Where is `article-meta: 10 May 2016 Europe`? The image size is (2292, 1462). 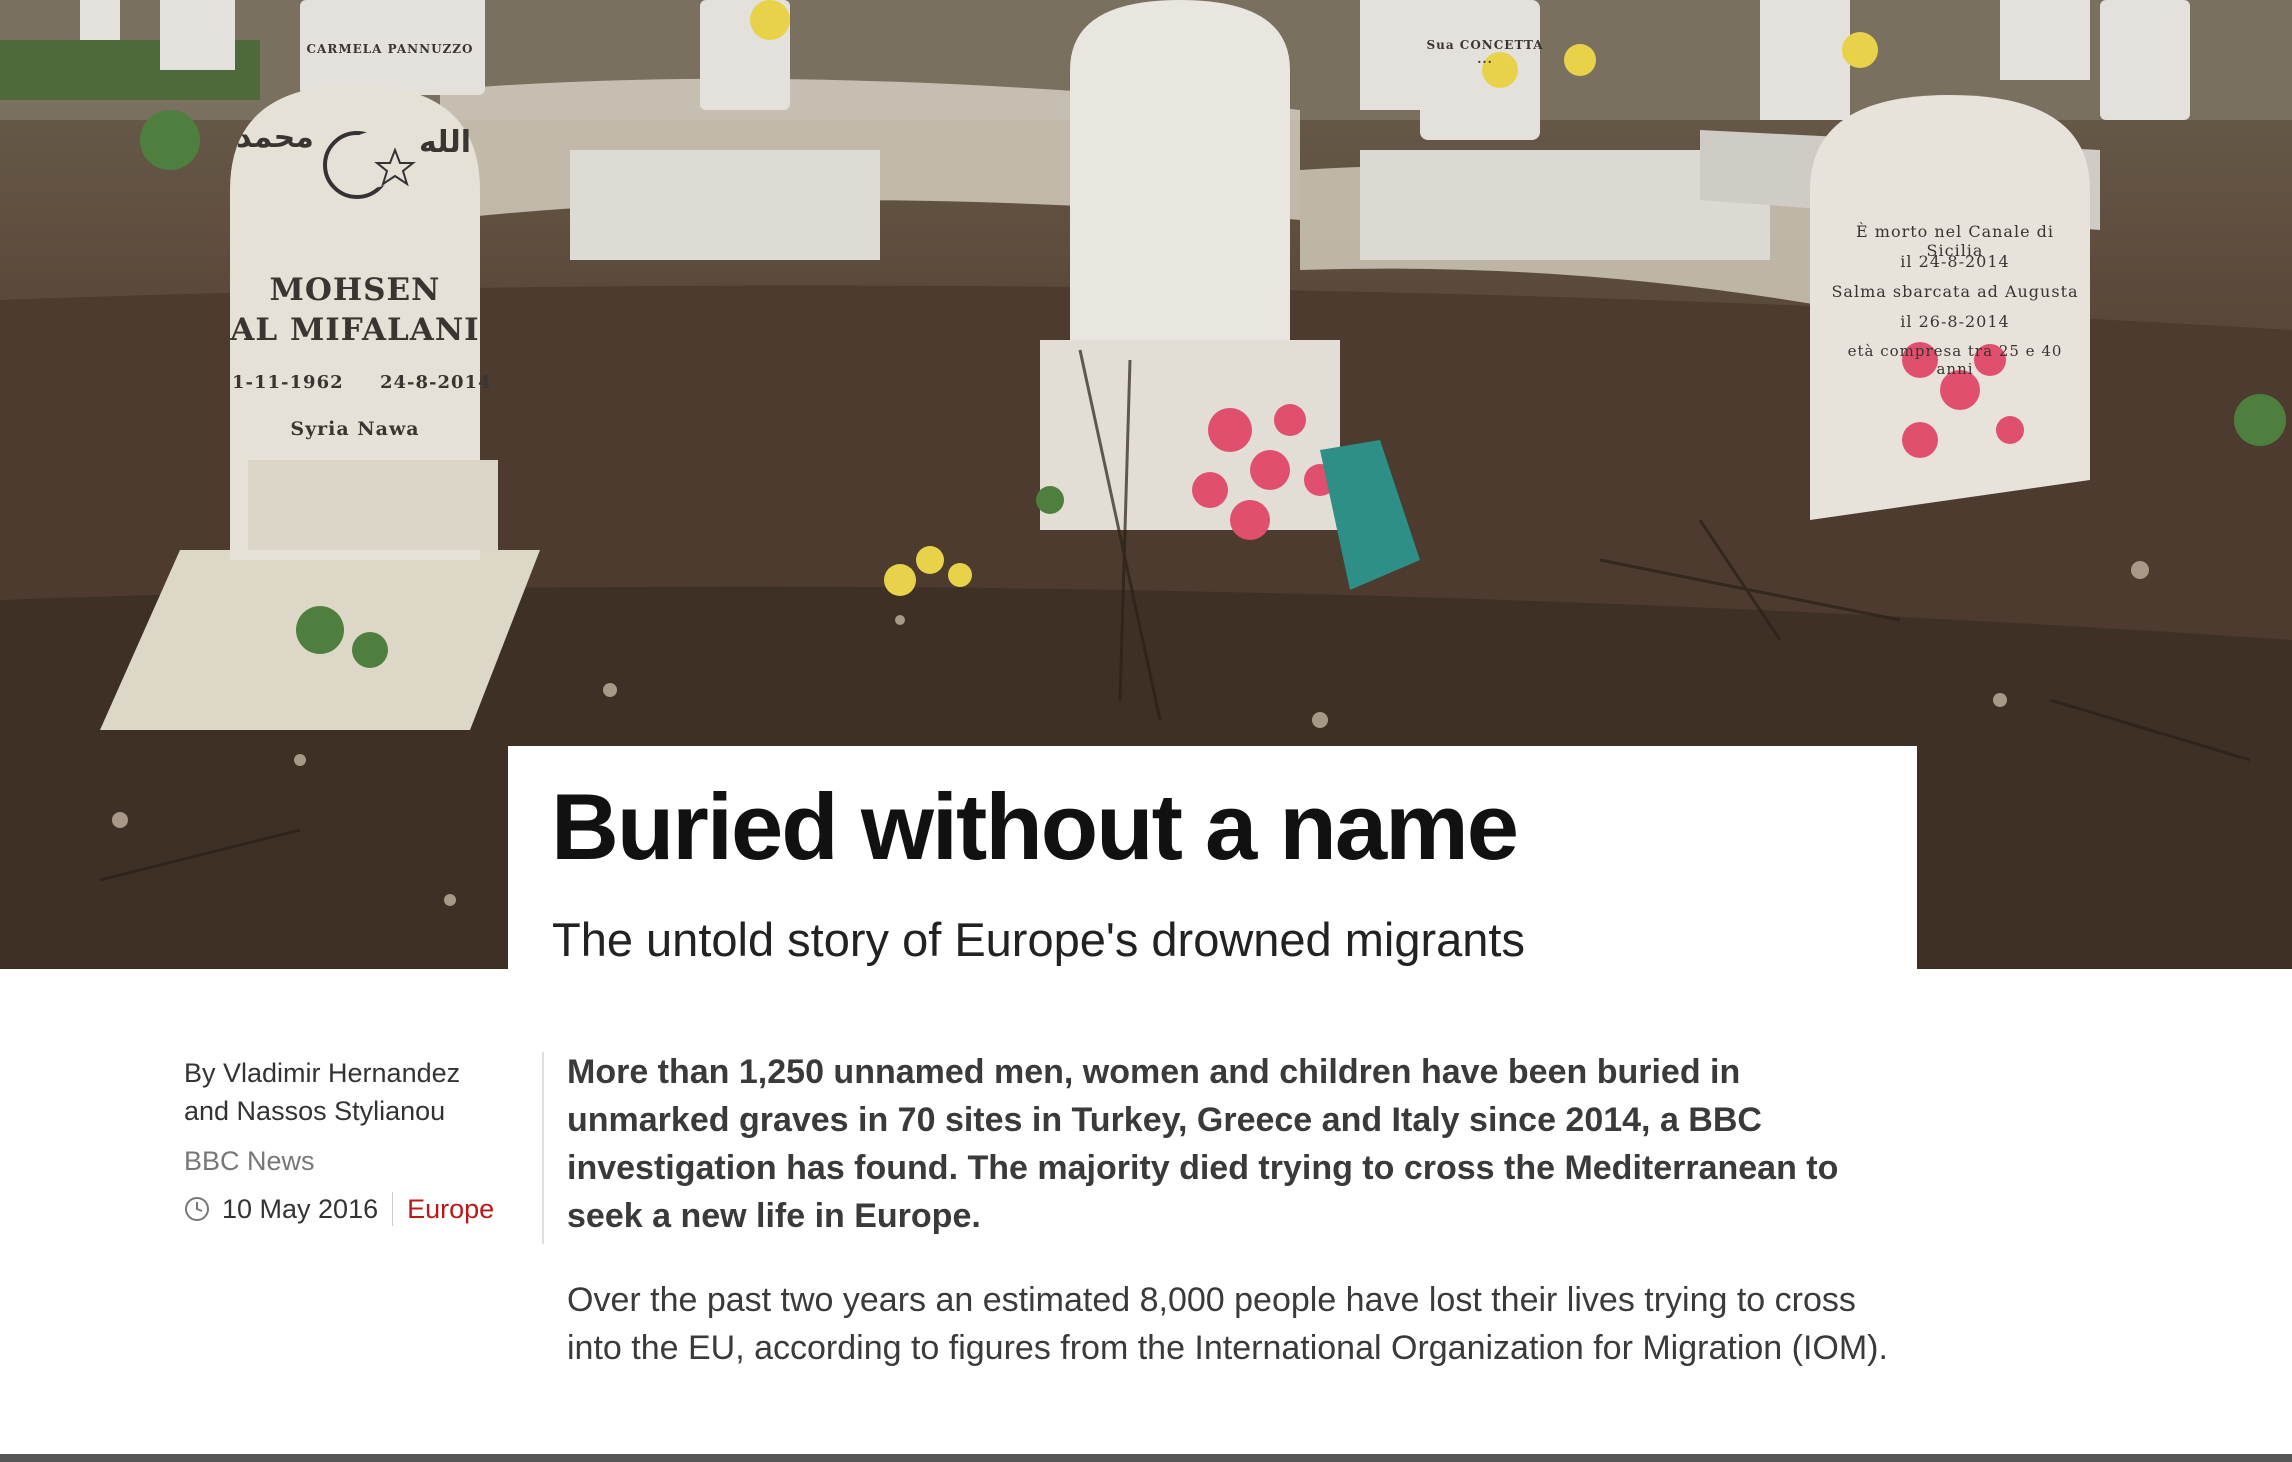 article-meta: 10 May 2016 Europe is located at coordinates (354, 1209).